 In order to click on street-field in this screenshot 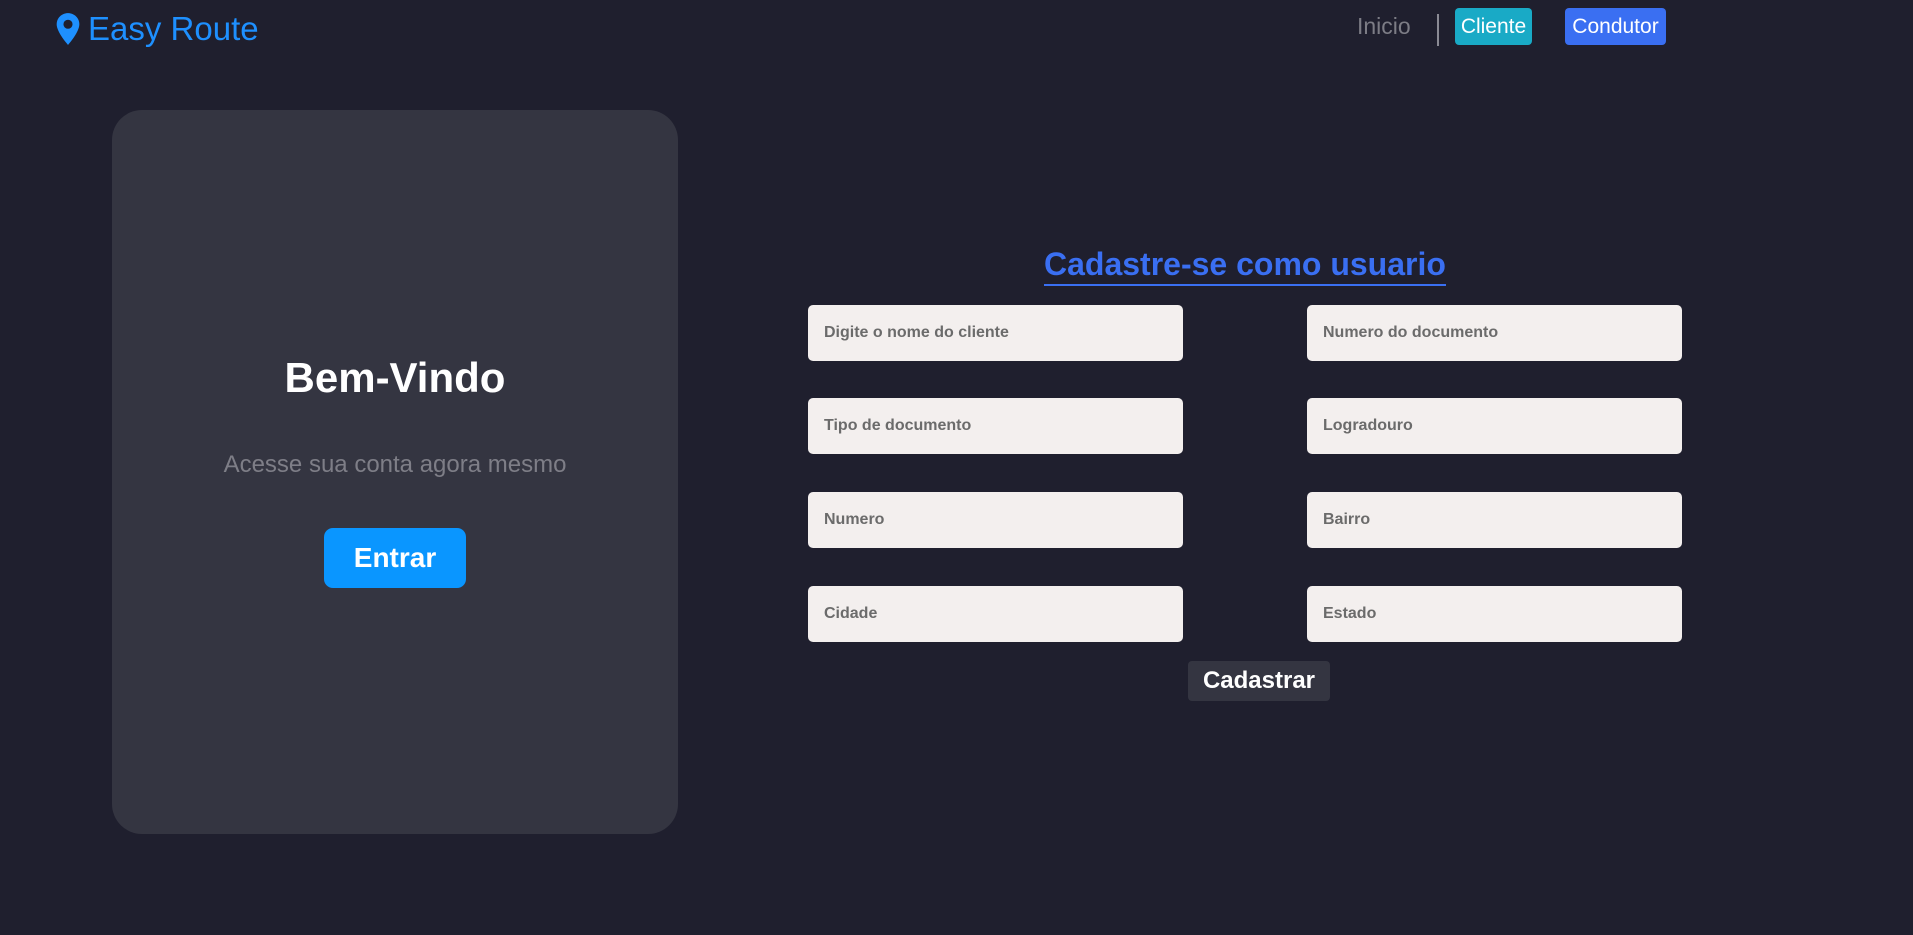, I will do `click(1494, 426)`.